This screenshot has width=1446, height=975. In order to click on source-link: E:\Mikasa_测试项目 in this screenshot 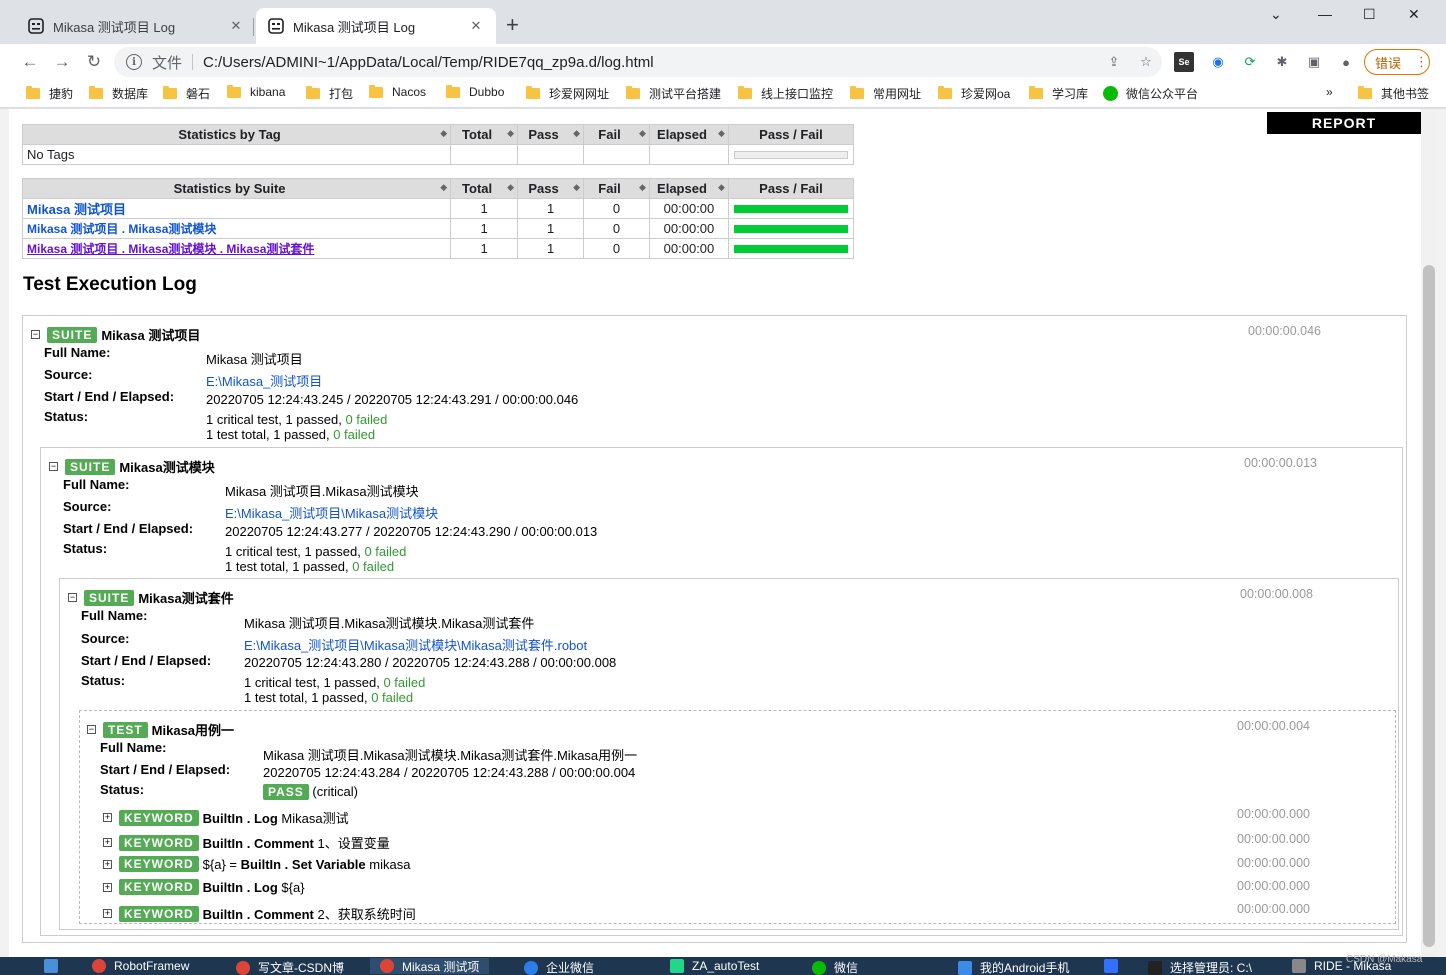, I will do `click(264, 381)`.